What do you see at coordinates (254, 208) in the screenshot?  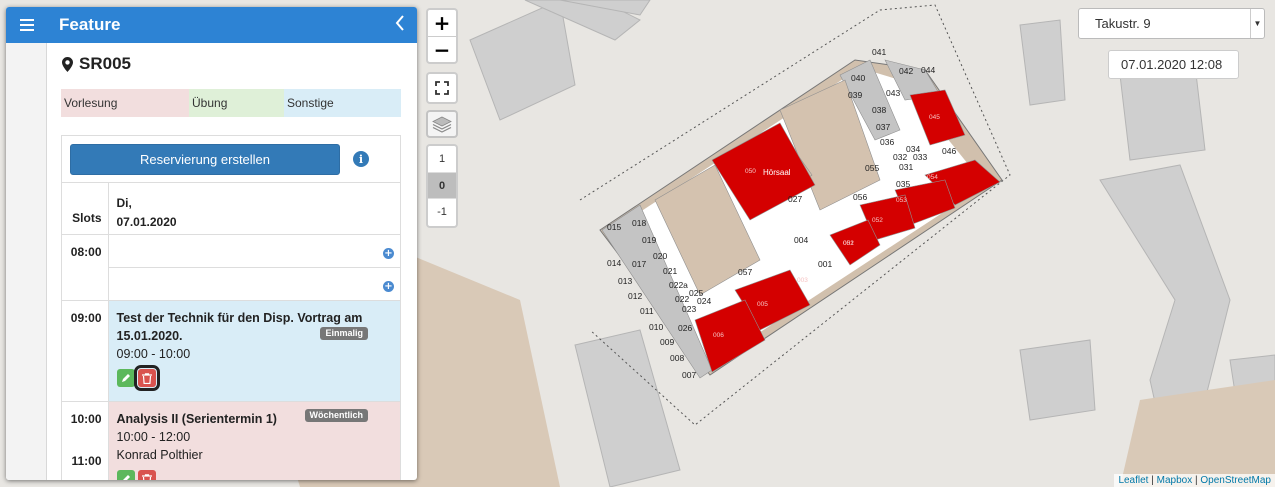 I see `day-column-header: Di, 07.01.2020` at bounding box center [254, 208].